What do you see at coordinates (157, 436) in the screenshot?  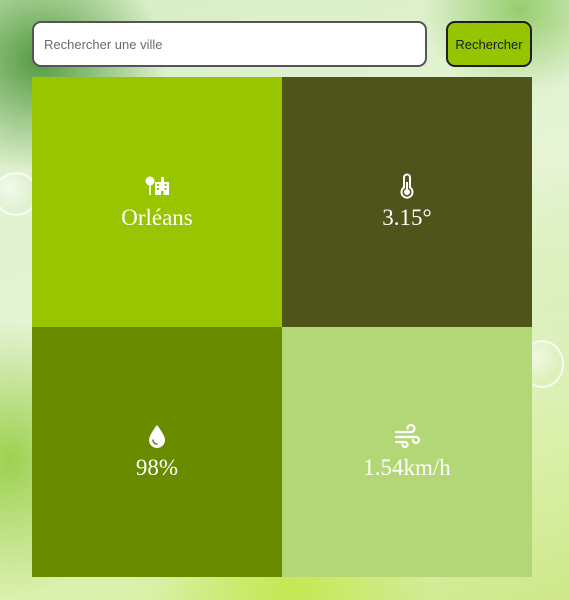 I see `water-drop-icon` at bounding box center [157, 436].